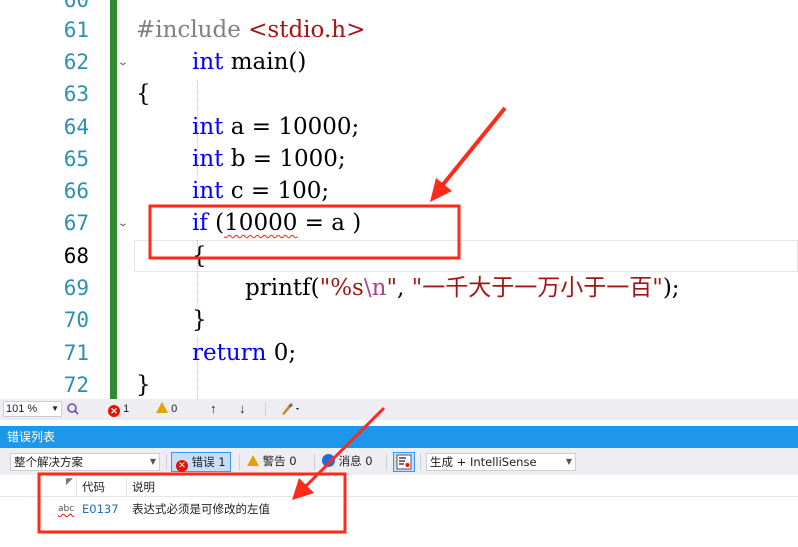 The image size is (798, 547). What do you see at coordinates (399, 127) in the screenshot?
I see `code-line: 64 int a = 10000;` at bounding box center [399, 127].